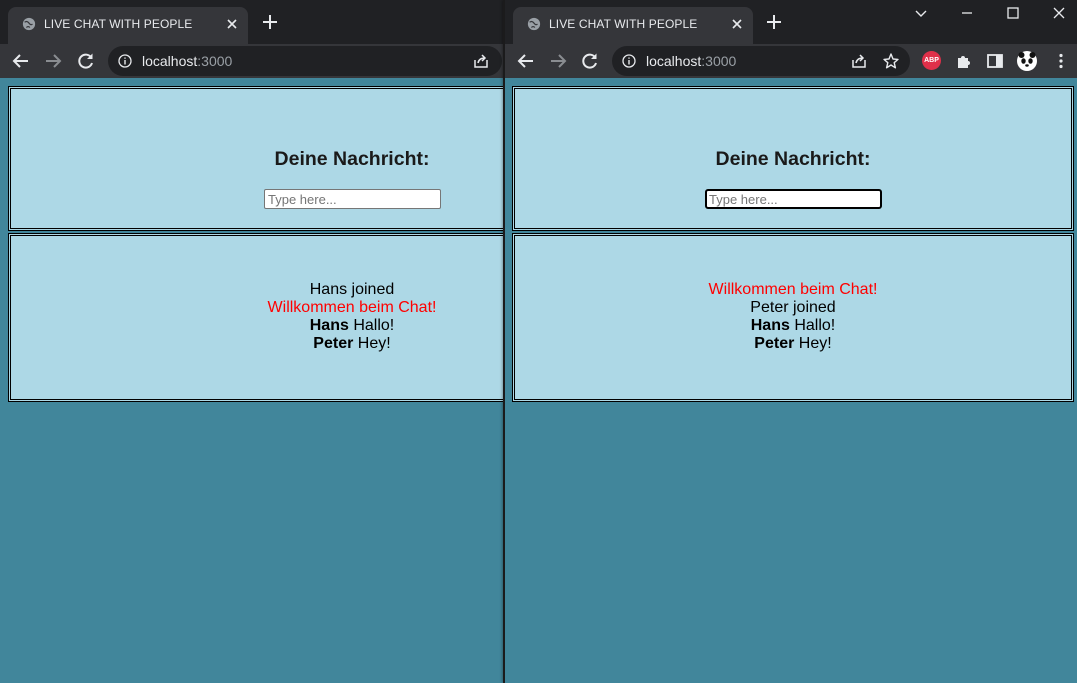 The image size is (1077, 683). I want to click on chat-message: Hans joined, so click(352, 290).